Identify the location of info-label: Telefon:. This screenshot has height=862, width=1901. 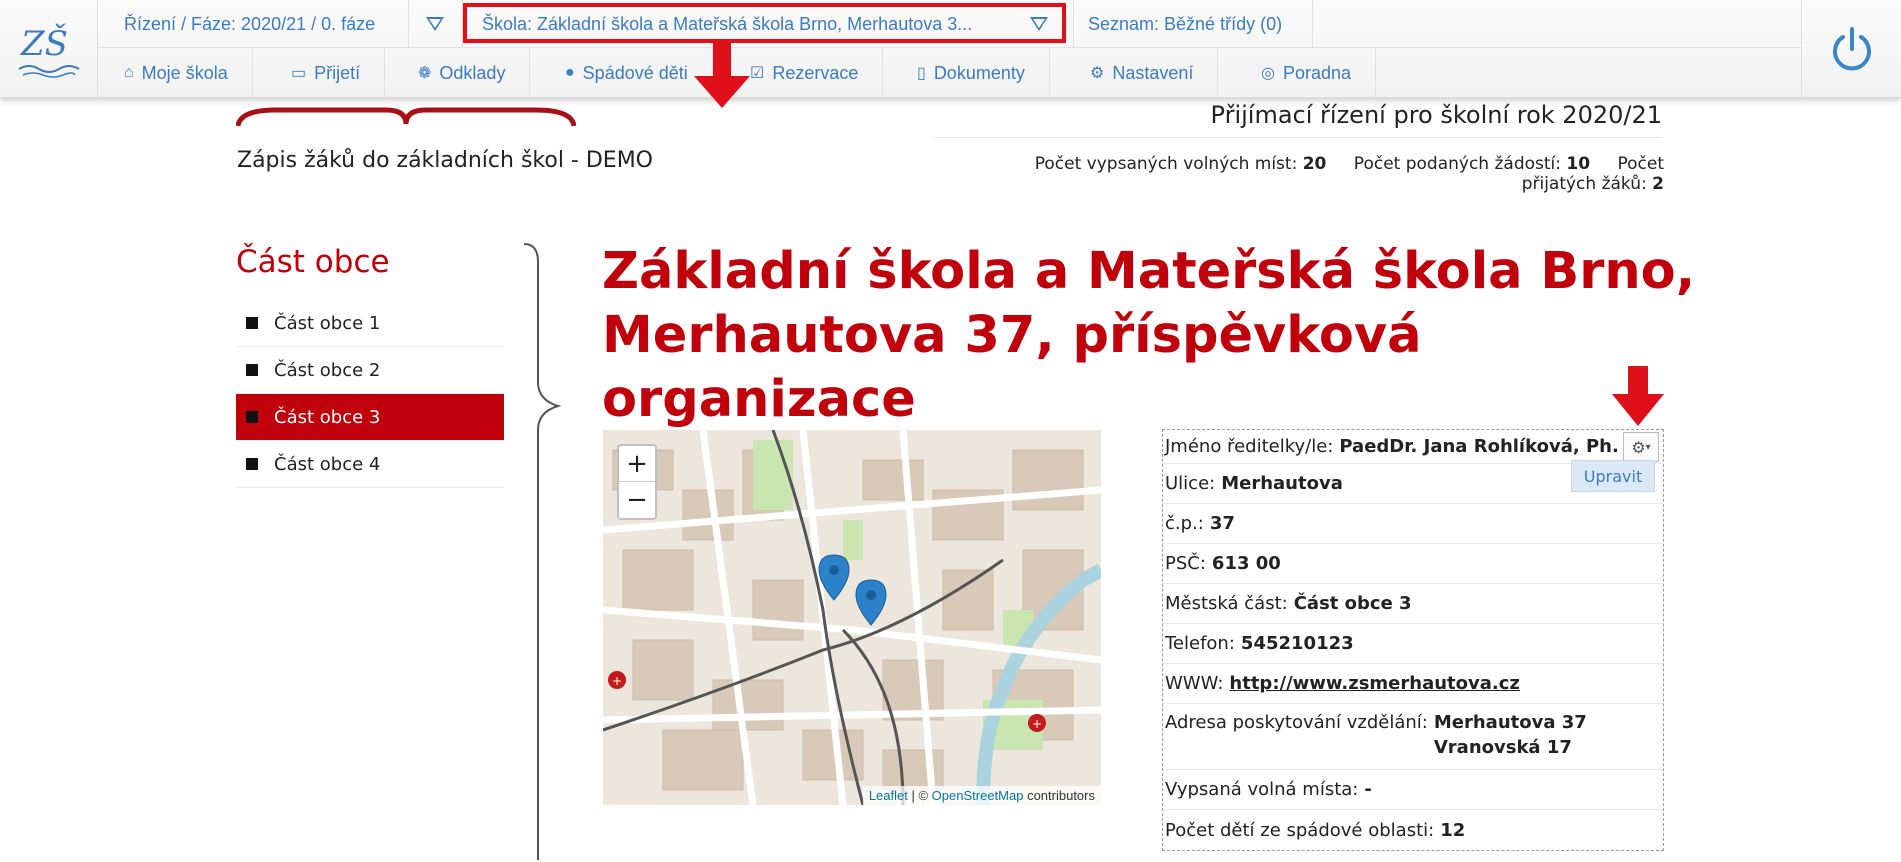
(1200, 643).